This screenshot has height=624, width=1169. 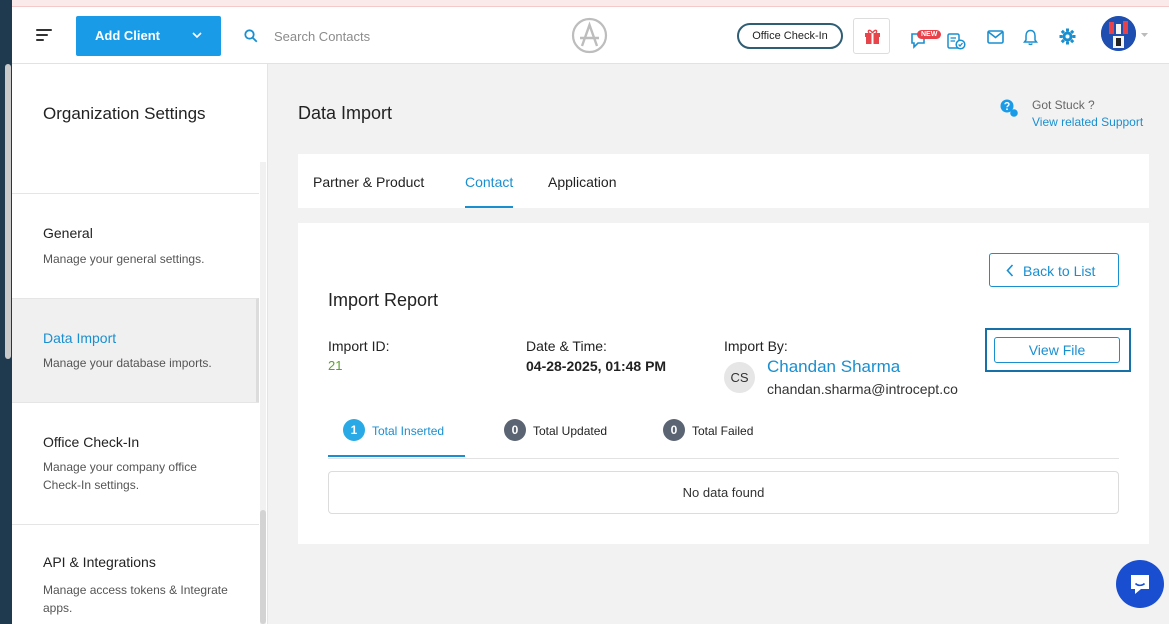 I want to click on chat-icon, so click(x=1140, y=584).